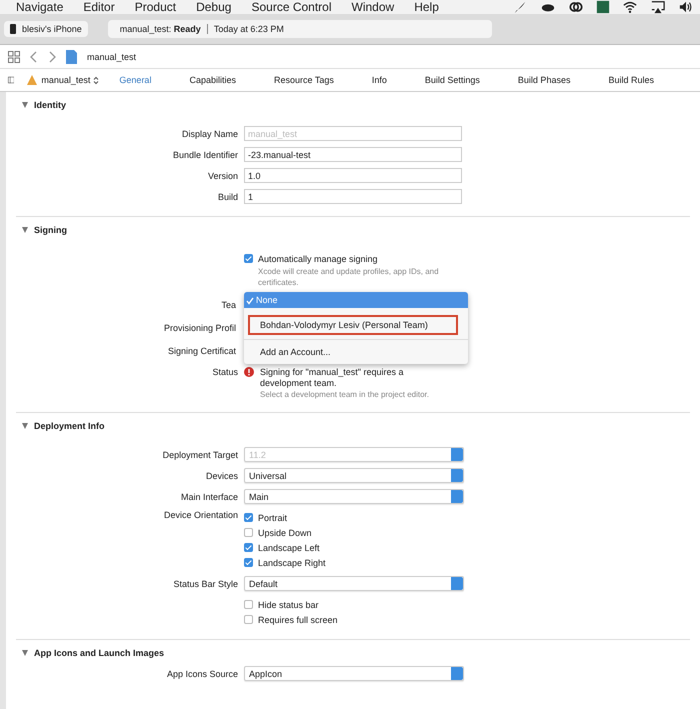 The image size is (700, 709). I want to click on target-selector: manual_test, so click(63, 80).